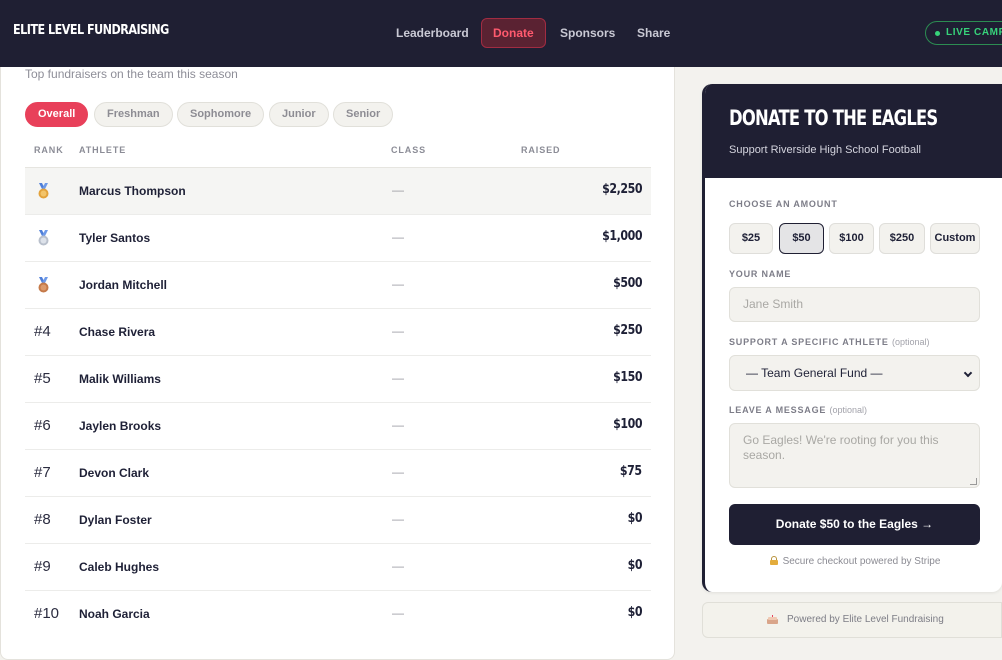  I want to click on rank-number: #6, so click(42, 425).